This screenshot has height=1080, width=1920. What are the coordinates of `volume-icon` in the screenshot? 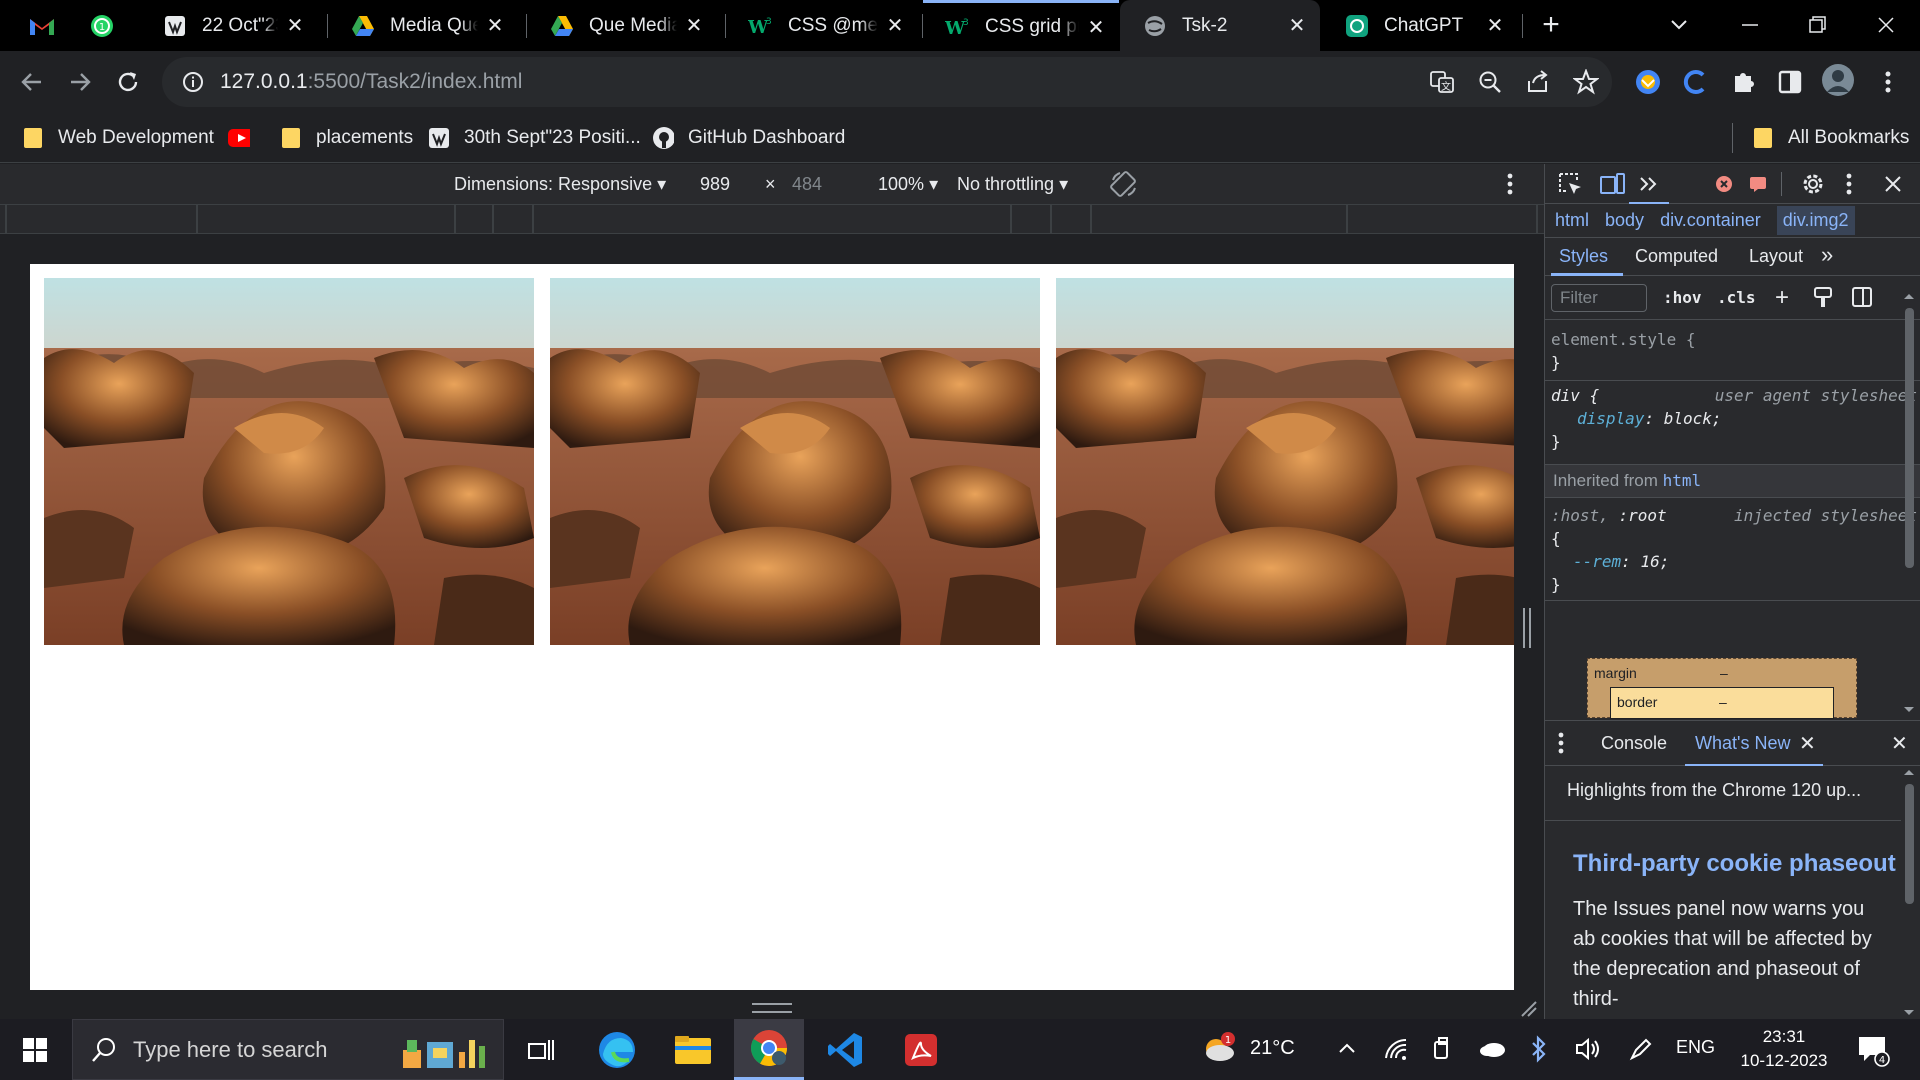 It's located at (1588, 1049).